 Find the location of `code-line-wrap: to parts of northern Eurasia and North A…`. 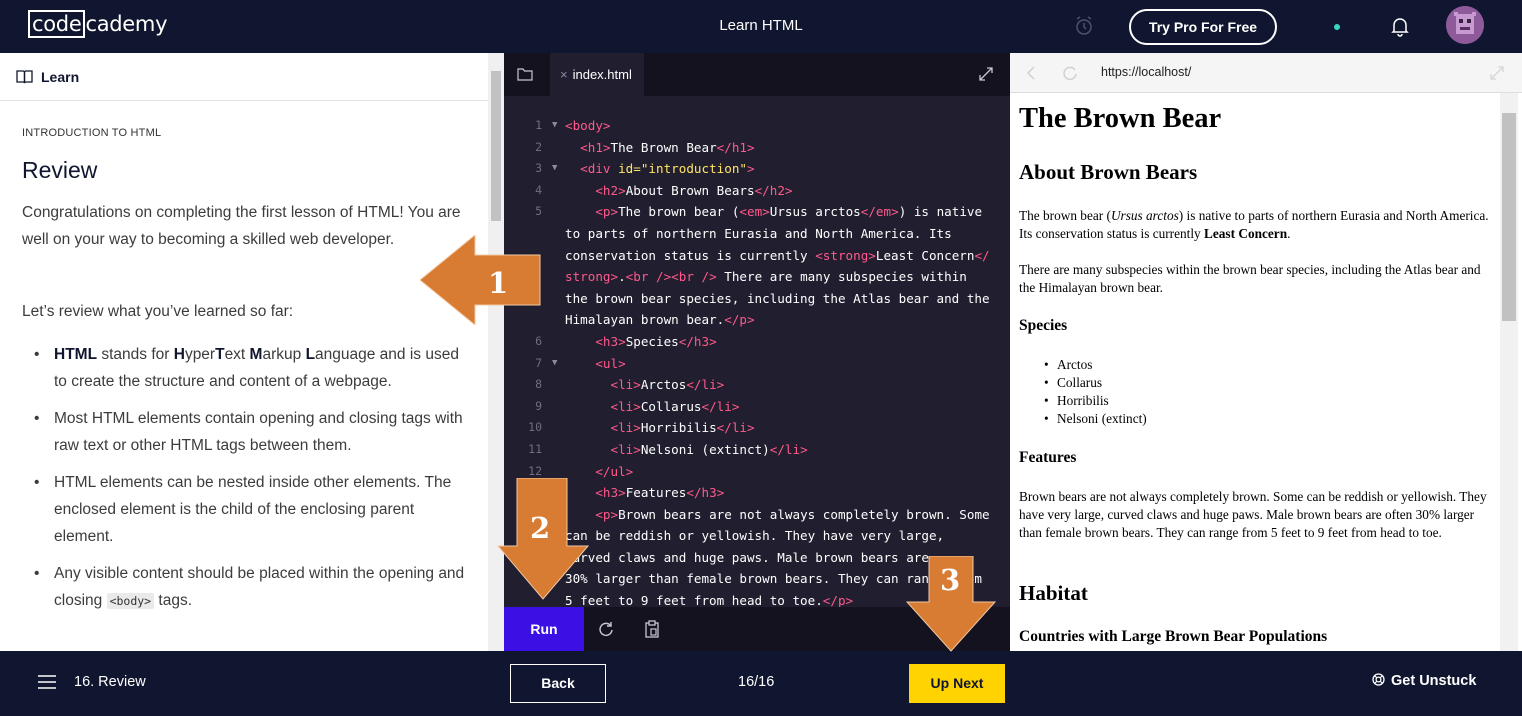

code-line-wrap: to parts of northern Eurasia and North A… is located at coordinates (758, 233).